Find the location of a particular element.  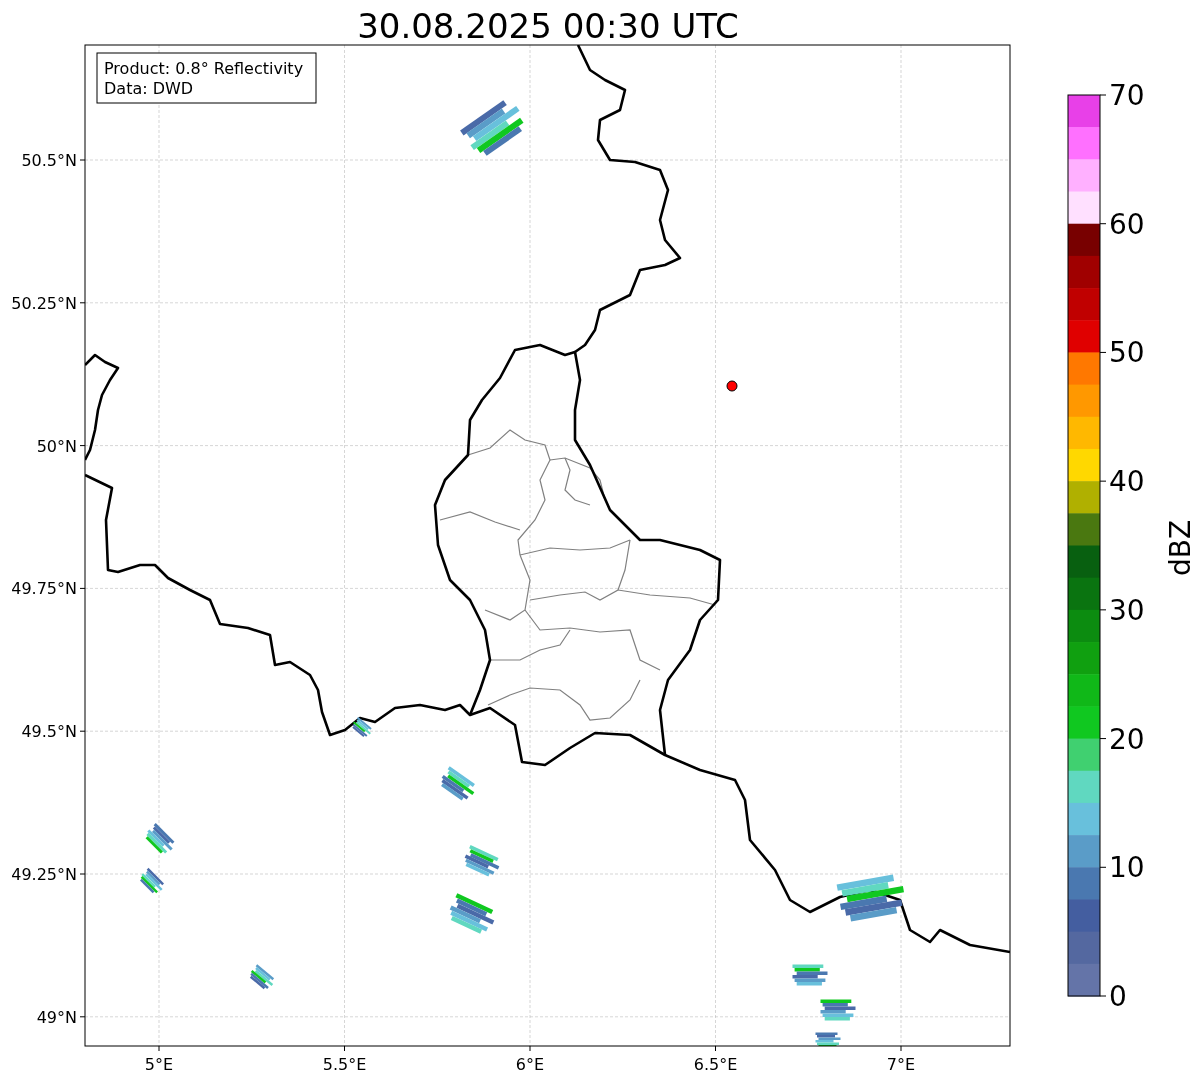

axis-tick-label: 7°E is located at coordinates (901, 1064).